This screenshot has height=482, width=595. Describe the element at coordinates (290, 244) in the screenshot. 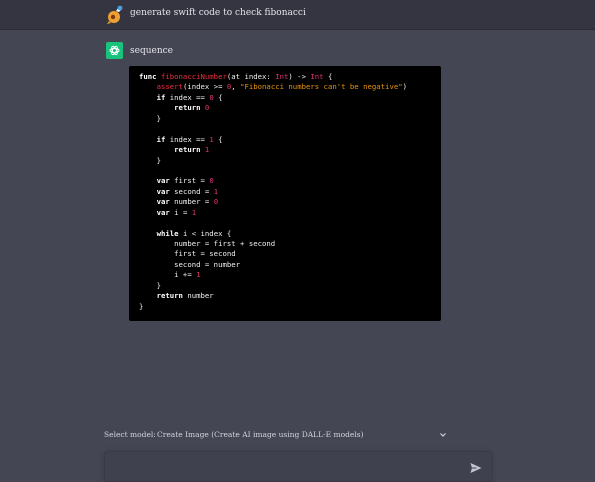

I see `code-line: number = first + second` at that location.